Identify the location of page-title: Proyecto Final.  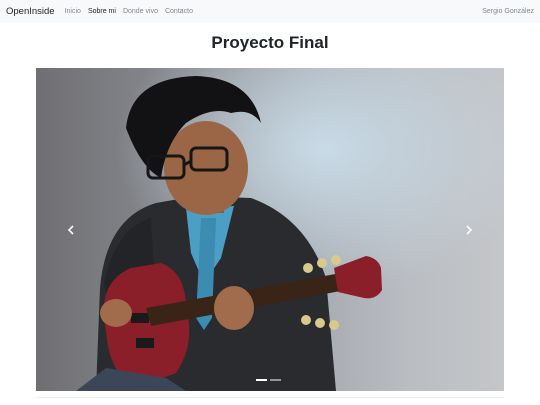
(270, 42).